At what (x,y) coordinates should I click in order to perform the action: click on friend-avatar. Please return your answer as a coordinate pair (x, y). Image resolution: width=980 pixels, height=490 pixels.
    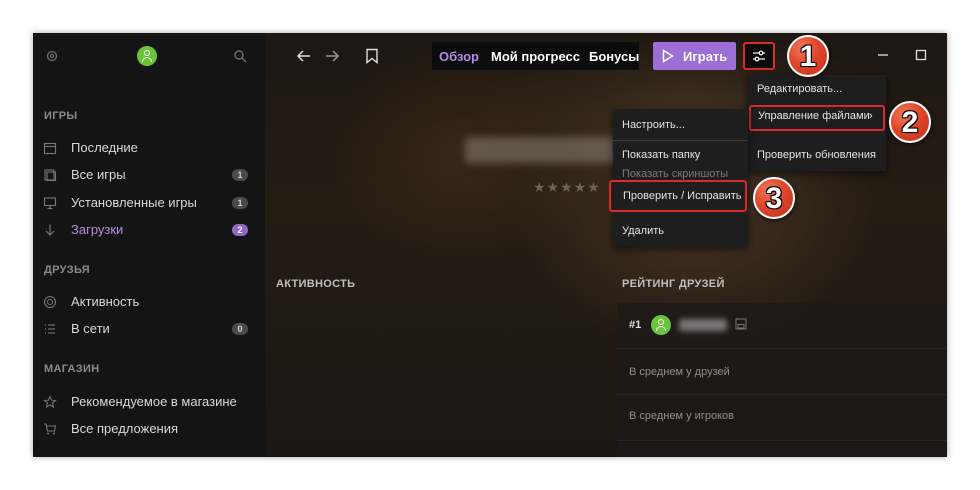
    Looking at the image, I should click on (661, 325).